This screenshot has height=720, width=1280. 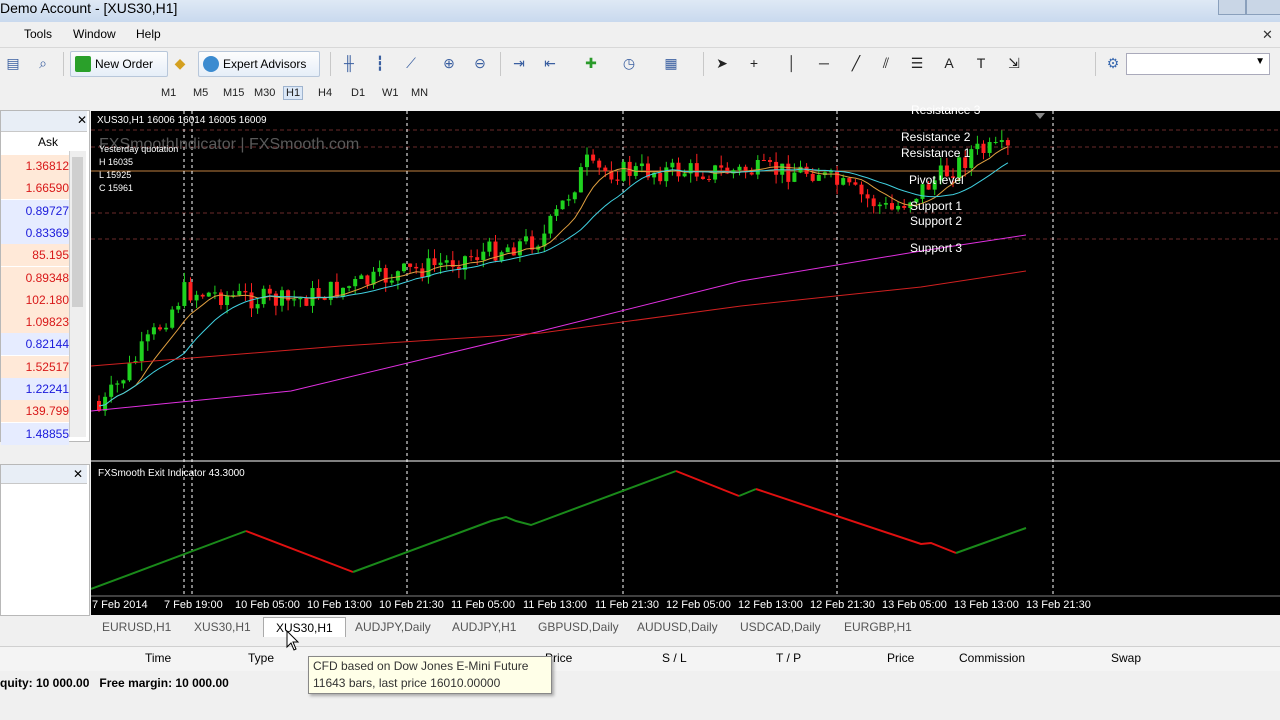 What do you see at coordinates (35, 389) in the screenshot?
I see `market-watch-row: 1.22241` at bounding box center [35, 389].